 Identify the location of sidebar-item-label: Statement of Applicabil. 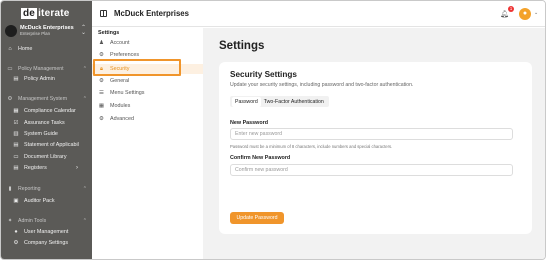
(51, 145).